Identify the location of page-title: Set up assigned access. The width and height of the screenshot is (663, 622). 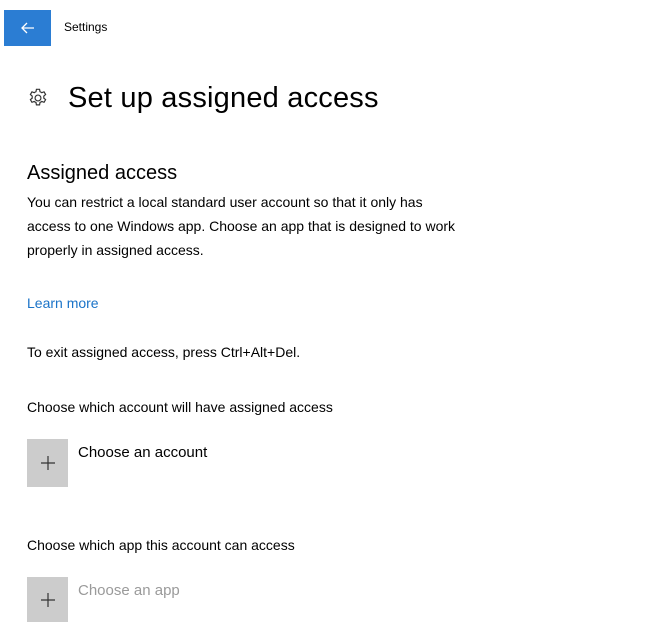
(223, 97).